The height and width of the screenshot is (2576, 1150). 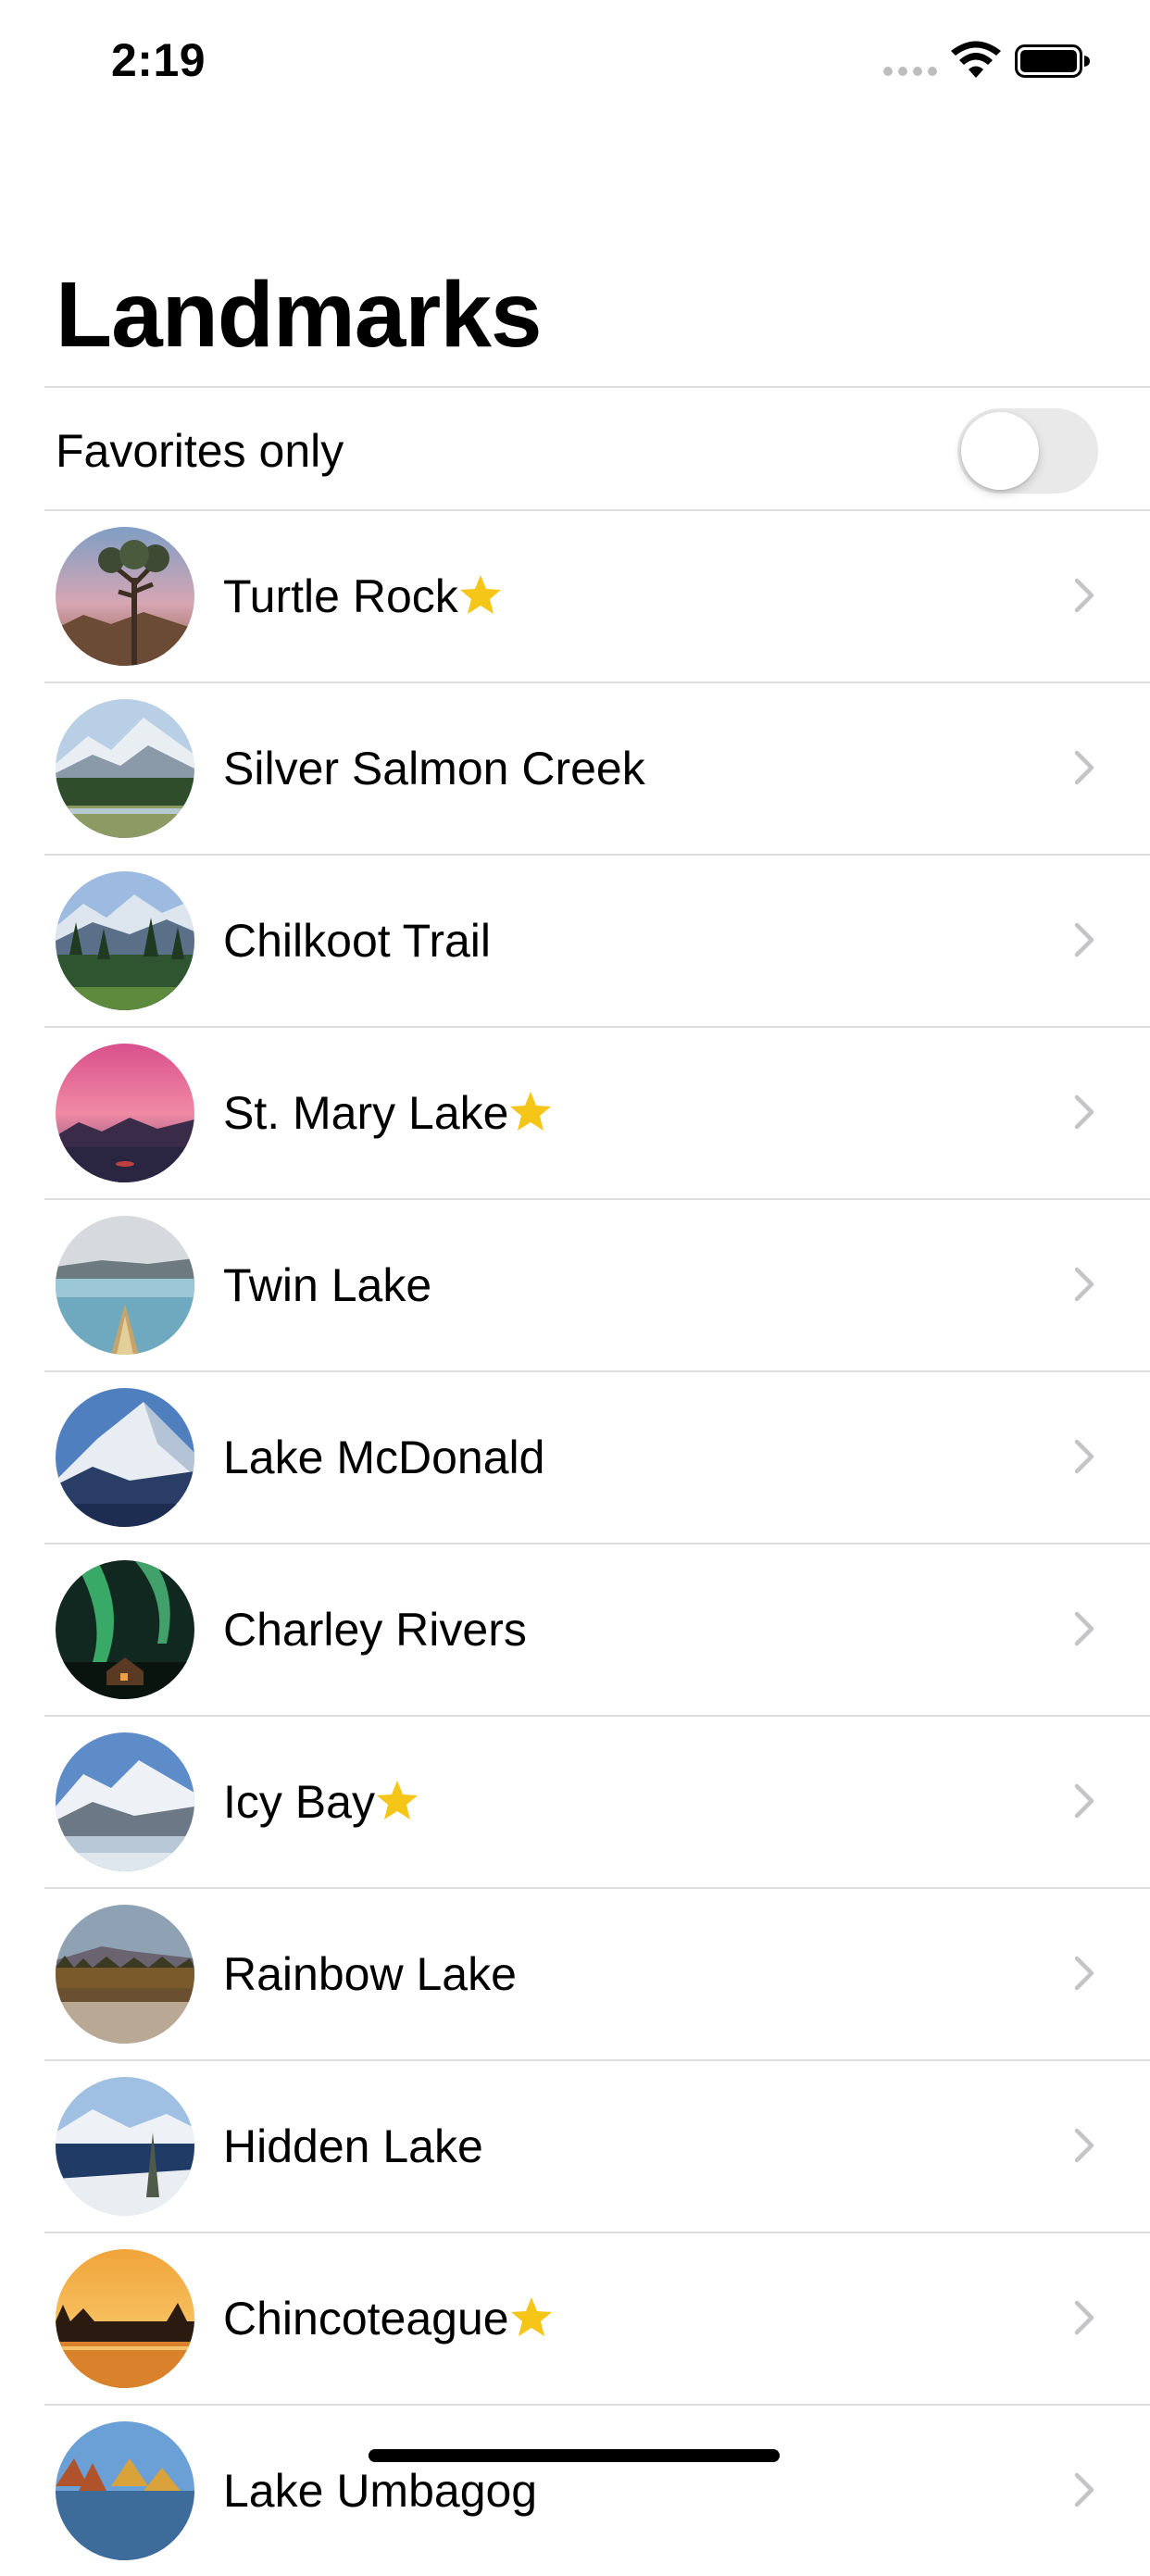 I want to click on landmark-row-turtle-rock: Turtle Rock, so click(x=597, y=596).